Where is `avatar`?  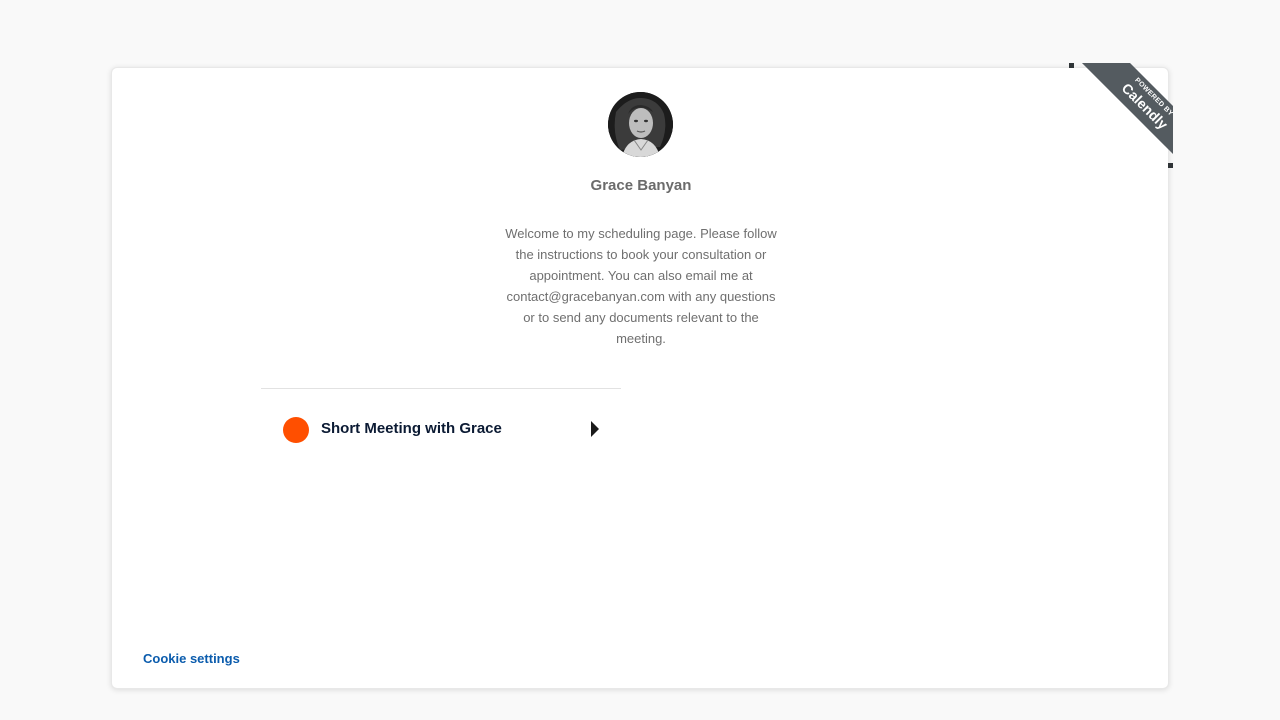
avatar is located at coordinates (640, 124).